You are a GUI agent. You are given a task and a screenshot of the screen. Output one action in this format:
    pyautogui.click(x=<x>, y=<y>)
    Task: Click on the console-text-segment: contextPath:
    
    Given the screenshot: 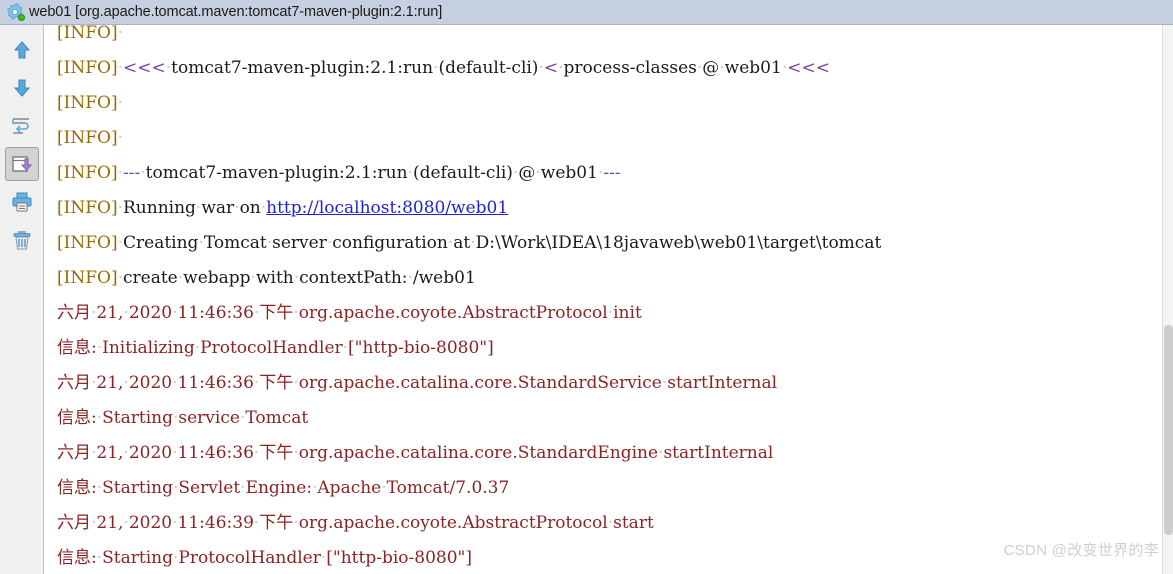 What is the action you would take?
    pyautogui.click(x=353, y=278)
    